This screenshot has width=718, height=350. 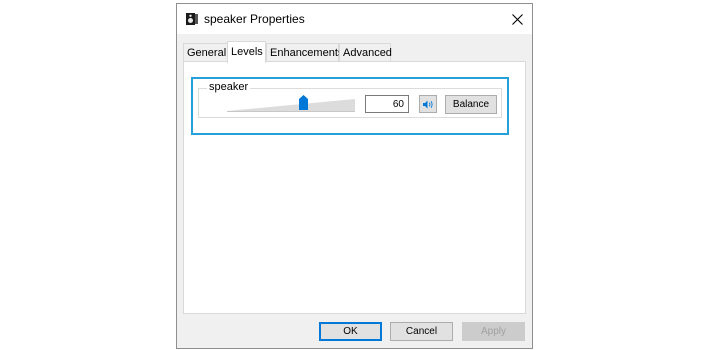 What do you see at coordinates (304, 52) in the screenshot?
I see `tab-enhancements: Enhancements` at bounding box center [304, 52].